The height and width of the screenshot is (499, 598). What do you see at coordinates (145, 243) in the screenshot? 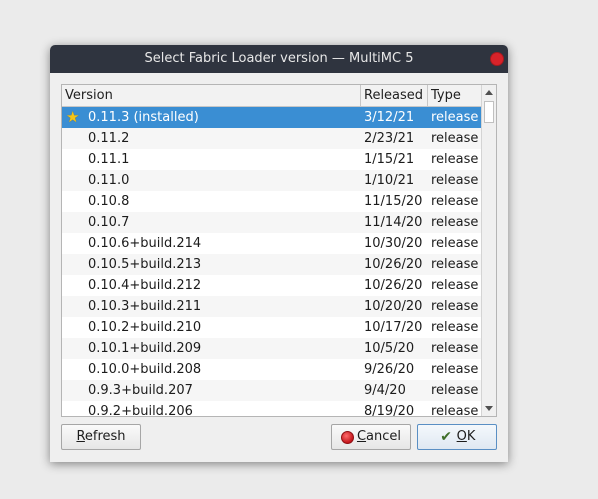
I see `version-cell: 0.10.6+build.214` at bounding box center [145, 243].